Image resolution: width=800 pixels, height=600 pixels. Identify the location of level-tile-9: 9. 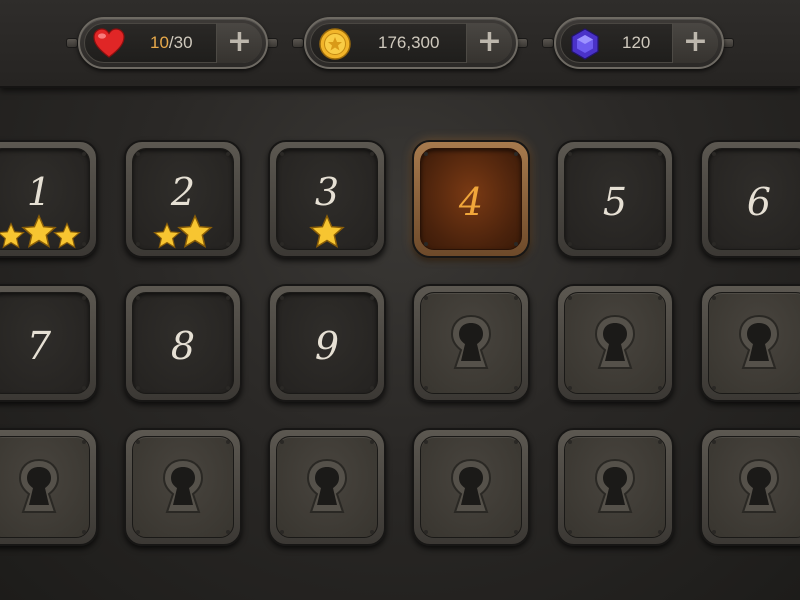
(327, 343).